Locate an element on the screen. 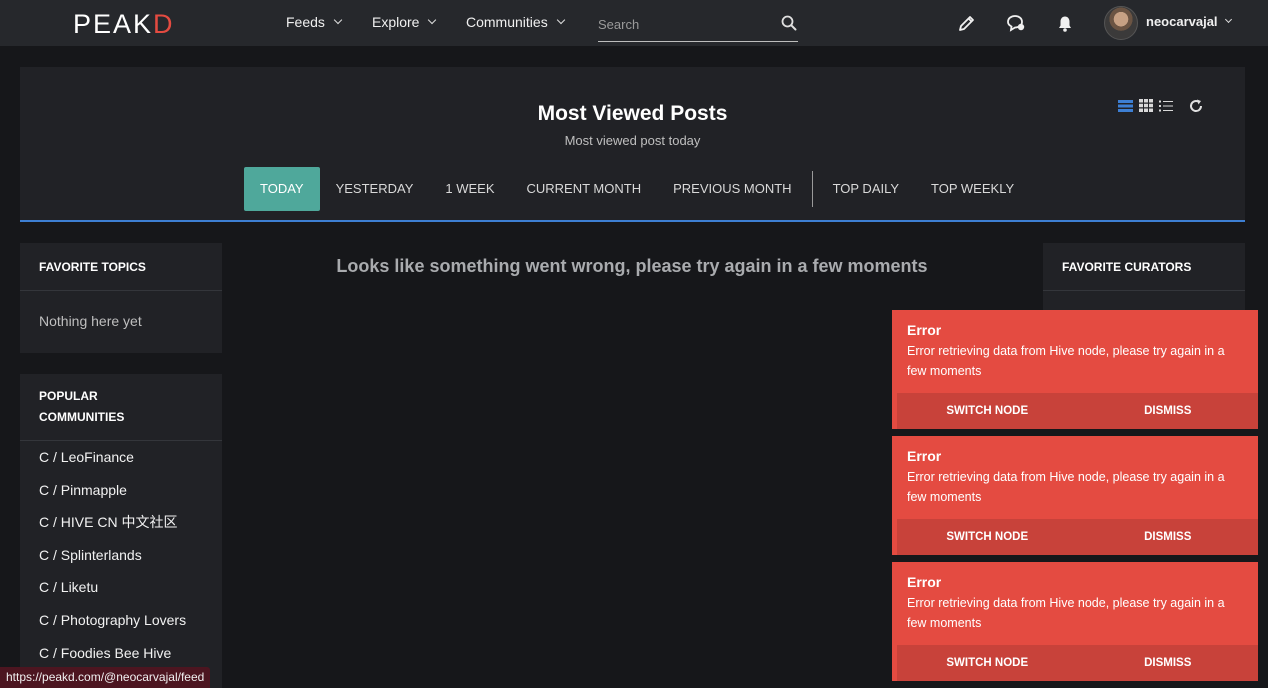 The width and height of the screenshot is (1268, 688). list-view-icon is located at coordinates (1125, 105).